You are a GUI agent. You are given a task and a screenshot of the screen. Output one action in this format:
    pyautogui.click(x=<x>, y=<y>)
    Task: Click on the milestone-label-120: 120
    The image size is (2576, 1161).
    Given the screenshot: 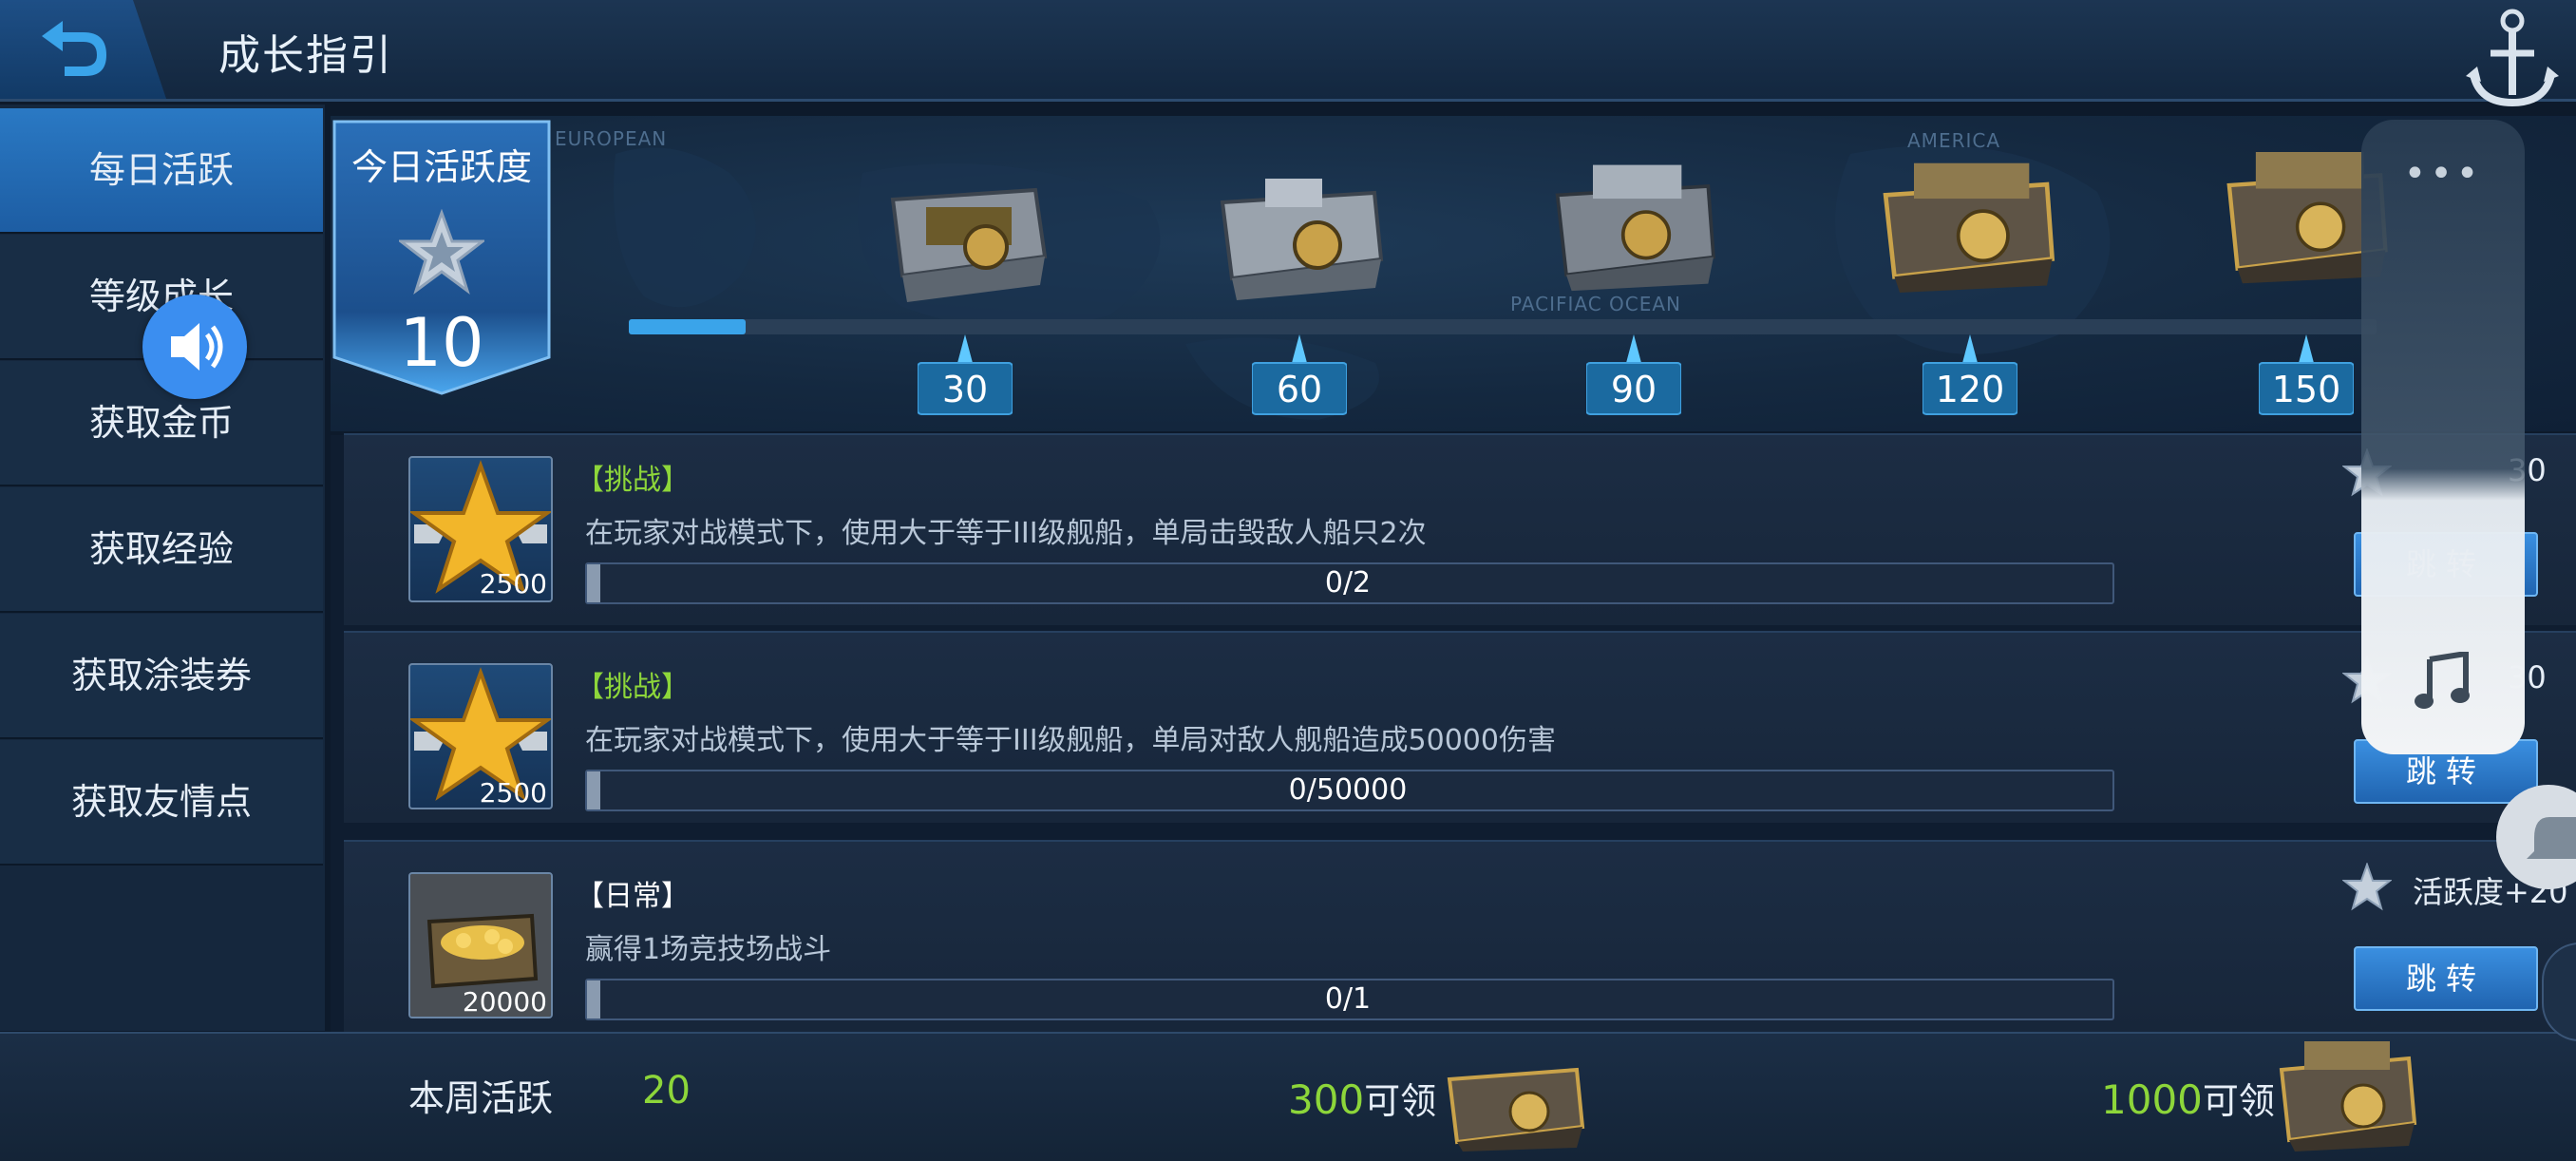 What is the action you would take?
    pyautogui.click(x=1970, y=389)
    